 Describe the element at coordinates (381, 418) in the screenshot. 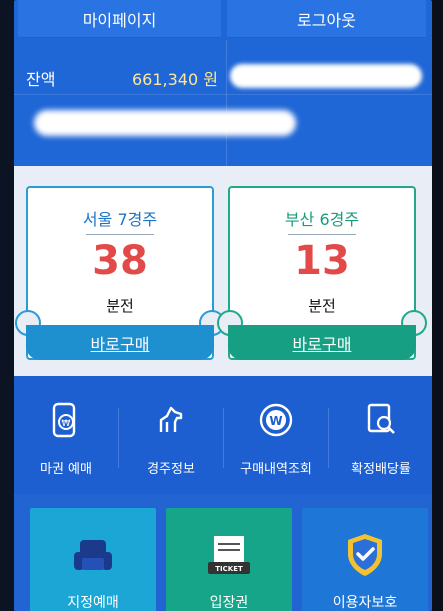

I see `document-search-icon` at that location.